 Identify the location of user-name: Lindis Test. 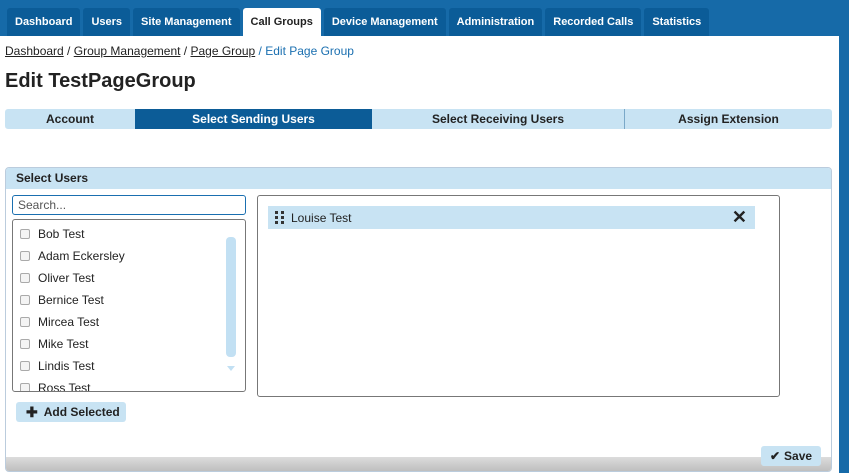
(66, 366).